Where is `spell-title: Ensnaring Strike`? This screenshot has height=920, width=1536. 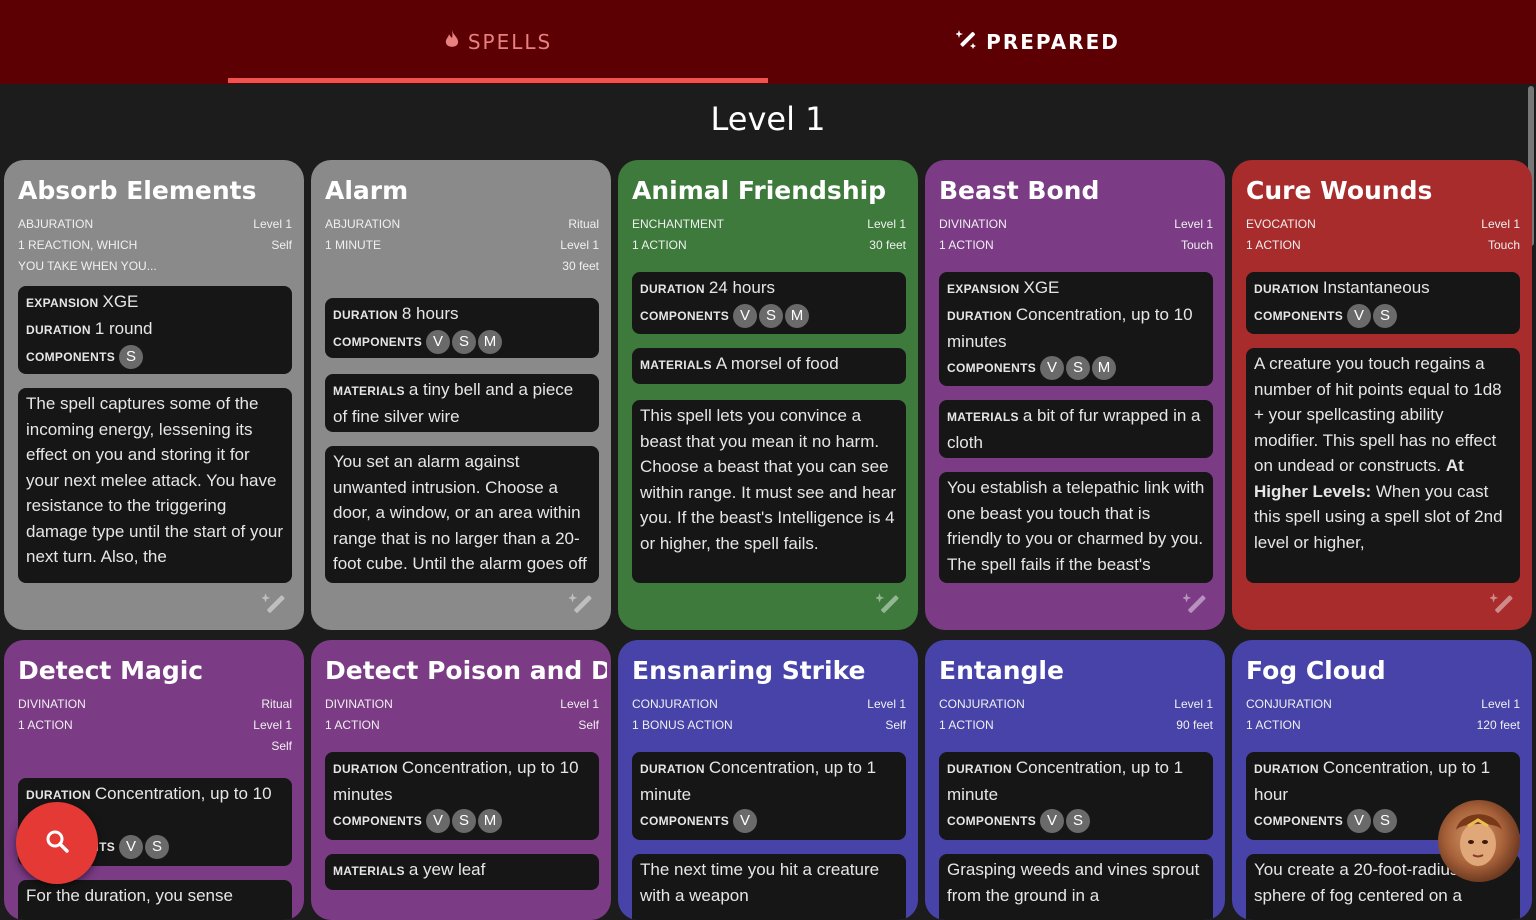
spell-title: Ensnaring Strike is located at coordinates (749, 670).